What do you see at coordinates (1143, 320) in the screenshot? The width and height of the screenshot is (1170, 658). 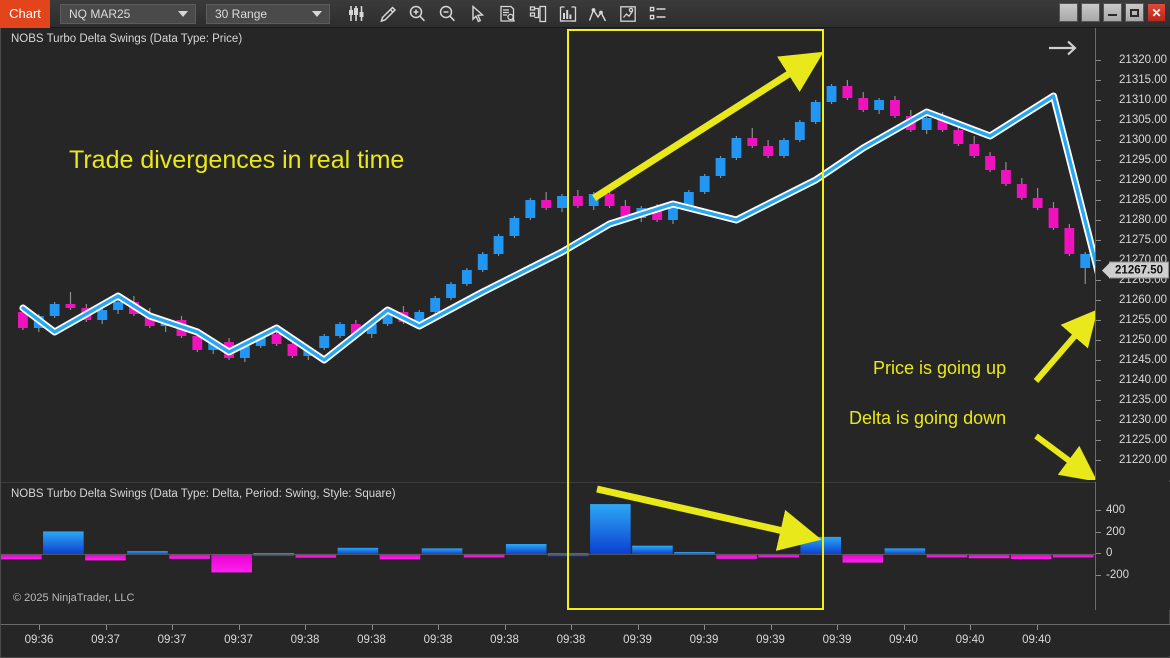 I see `price-axis-label: 21255.00` at bounding box center [1143, 320].